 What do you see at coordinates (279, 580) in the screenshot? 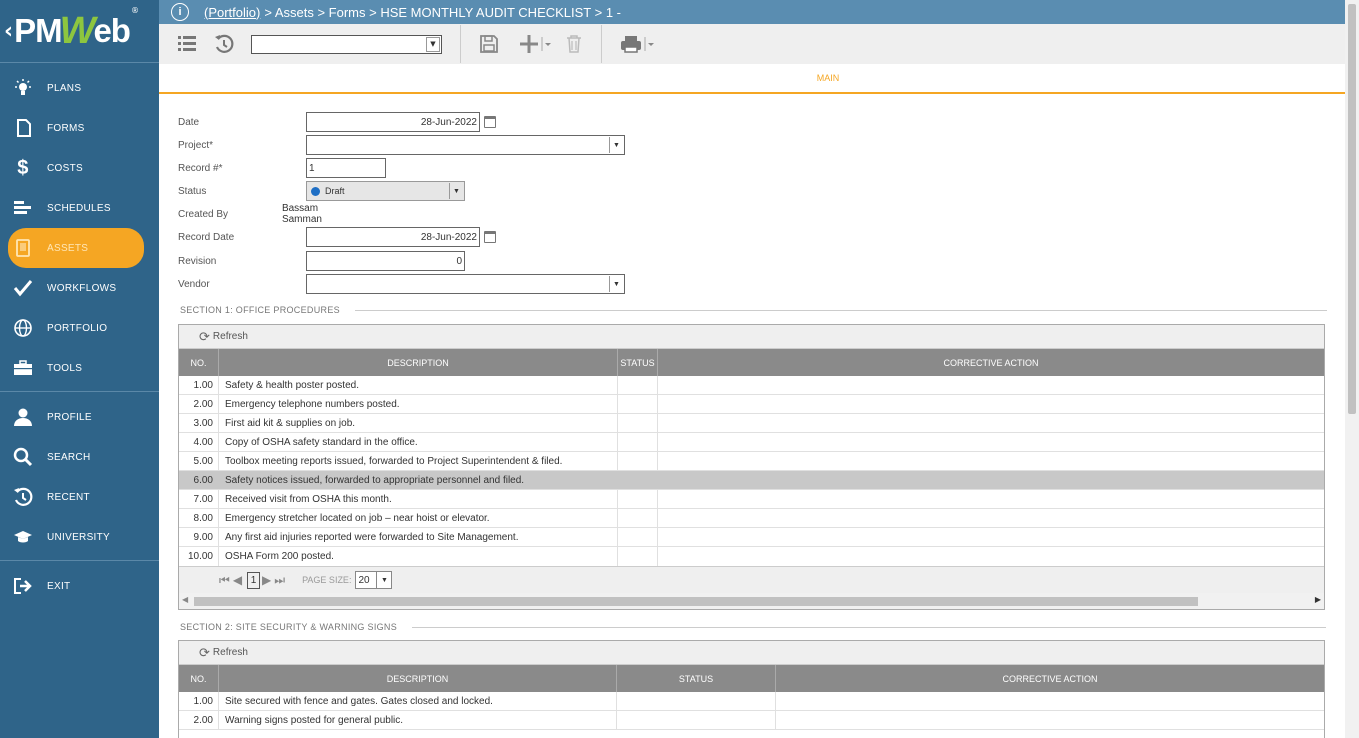
I see `last-page-icon: ⏭` at bounding box center [279, 580].